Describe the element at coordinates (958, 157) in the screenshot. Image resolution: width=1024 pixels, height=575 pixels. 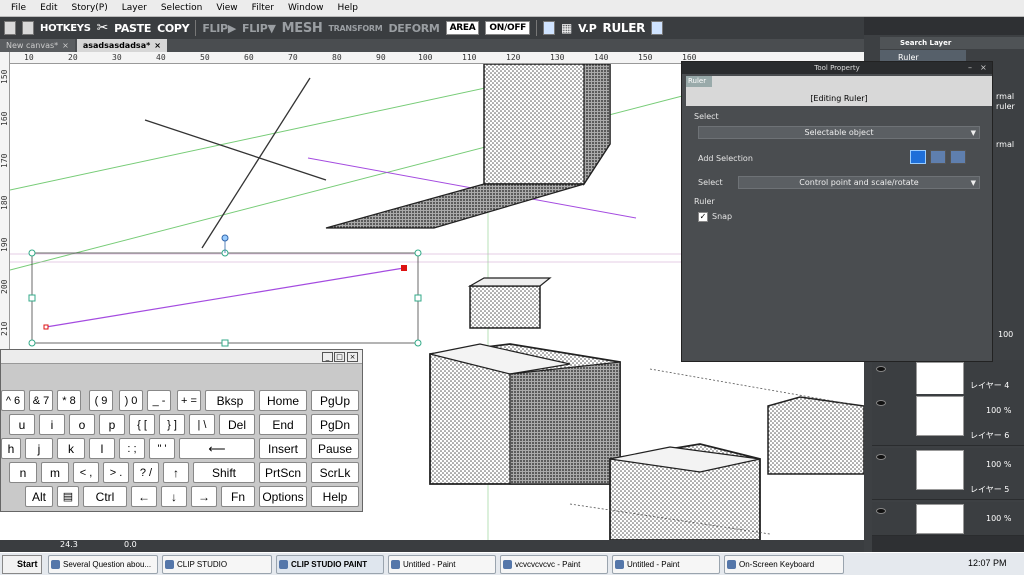
I see `subtract-selection-icon` at that location.